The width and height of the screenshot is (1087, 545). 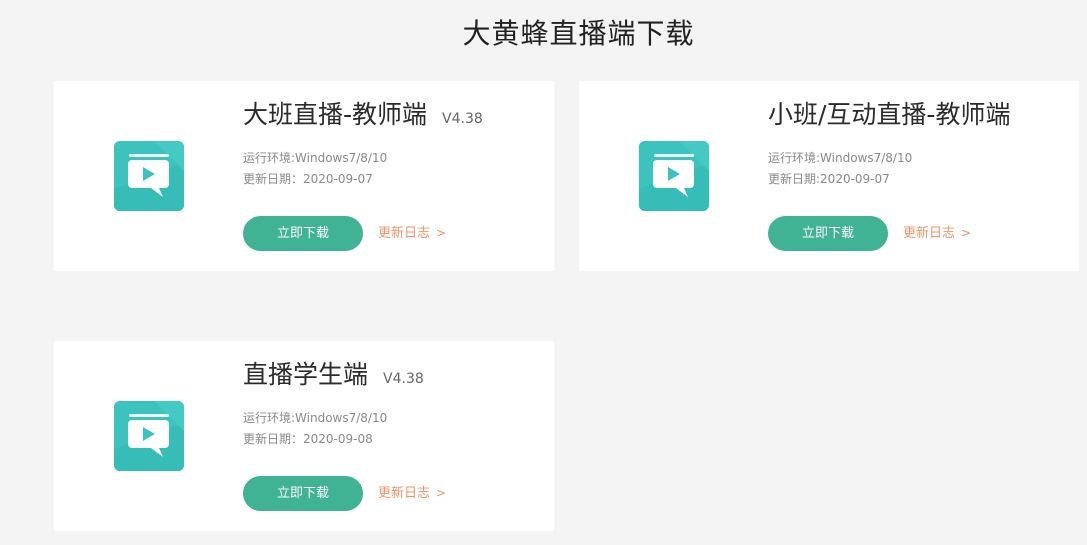 What do you see at coordinates (308, 439) in the screenshot?
I see `update-date: 更新日期：2020-09-08` at bounding box center [308, 439].